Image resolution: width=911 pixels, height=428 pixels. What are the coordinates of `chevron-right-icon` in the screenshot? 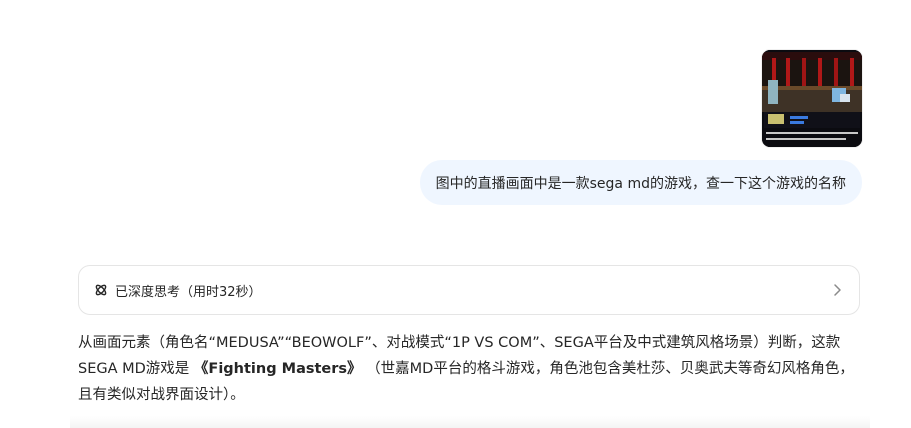 It's located at (837, 290).